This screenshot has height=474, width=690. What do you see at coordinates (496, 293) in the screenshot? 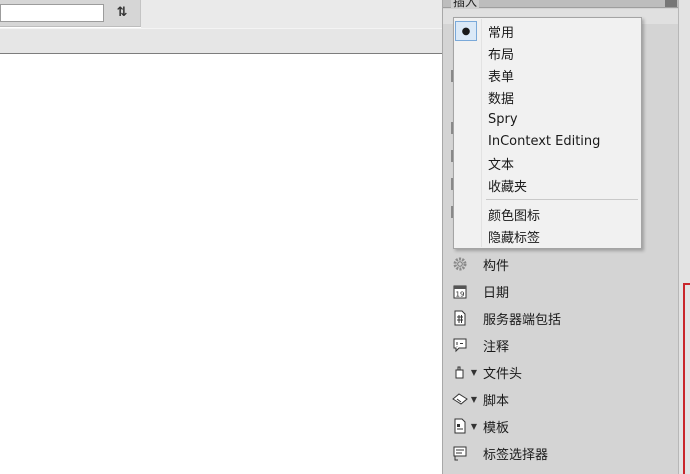
I see `panel-item-label: 日期` at bounding box center [496, 293].